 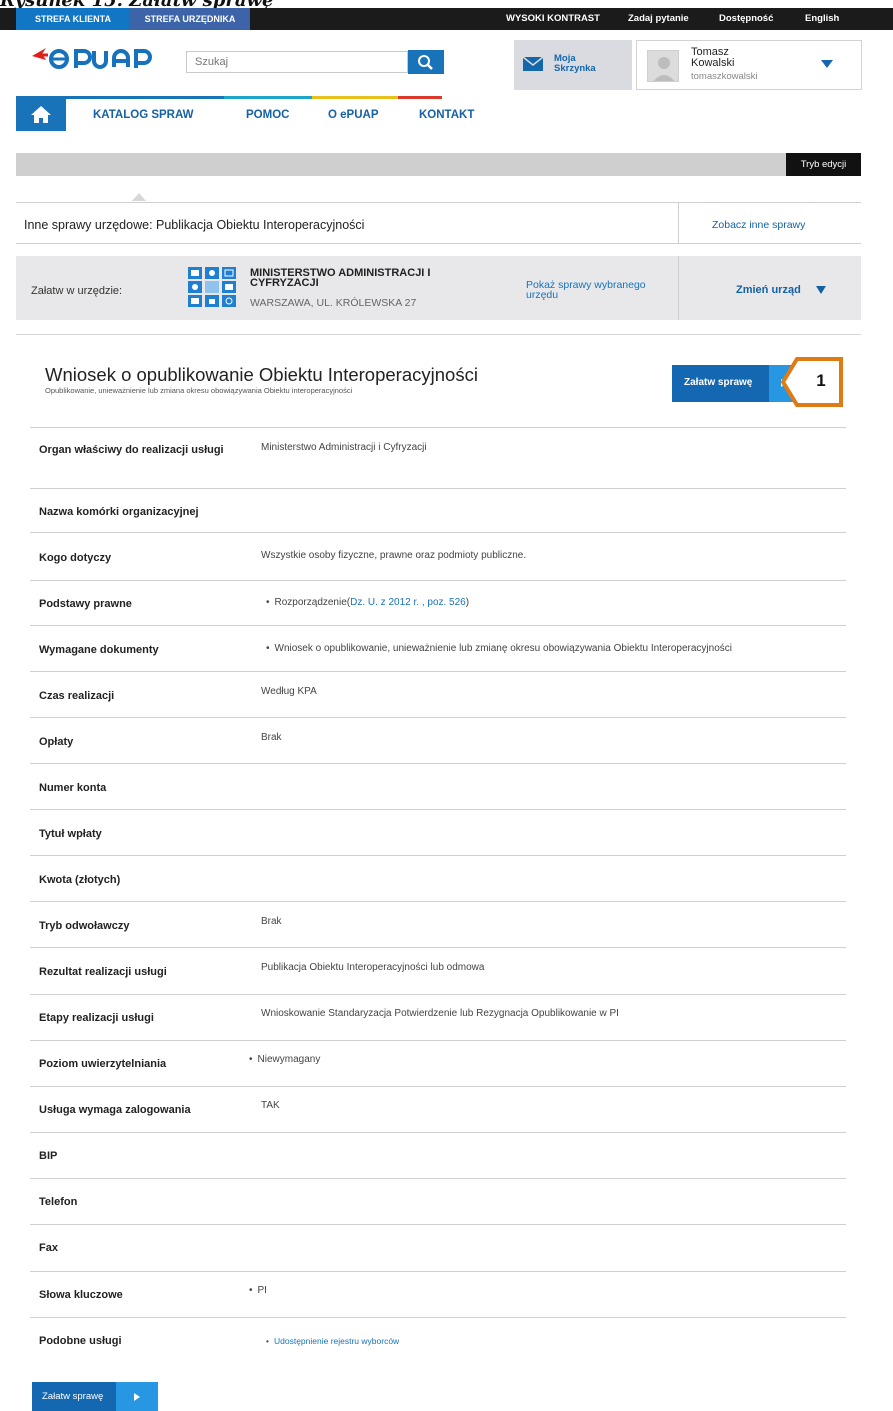 I want to click on value-organ: Ministerstwo Administracji i Cyfryzacji, so click(x=344, y=447).